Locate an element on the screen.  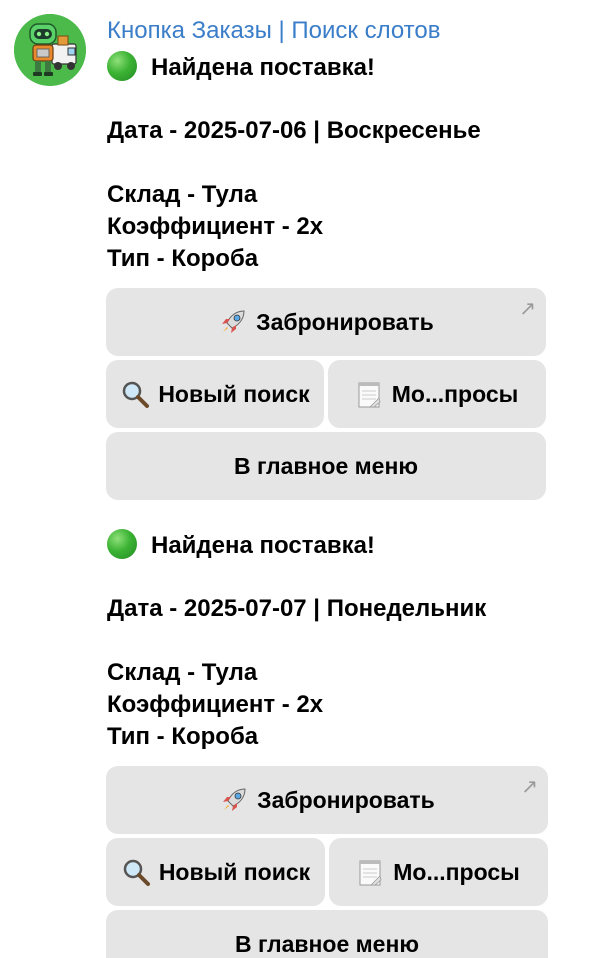
robot-delivery-avatar-icon is located at coordinates (50, 50).